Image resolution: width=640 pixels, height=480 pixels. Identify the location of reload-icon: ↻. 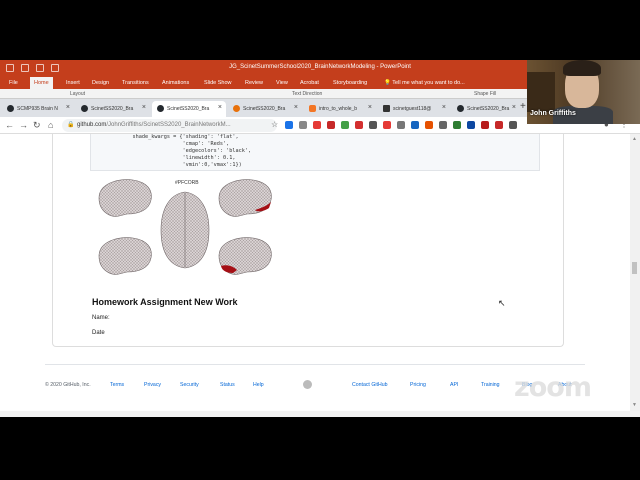
(37, 125).